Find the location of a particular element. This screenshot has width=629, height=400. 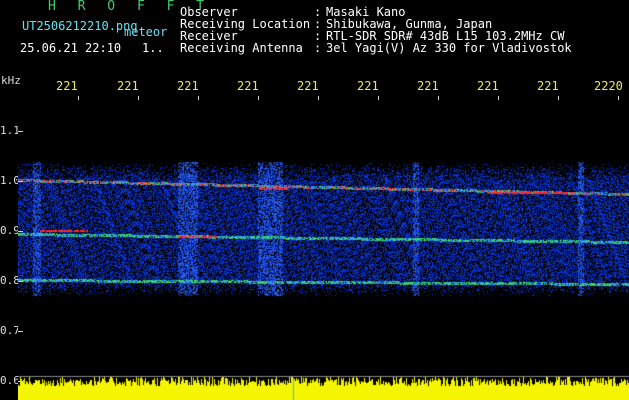

y-tick-label: 1.1 is located at coordinates (10, 130).